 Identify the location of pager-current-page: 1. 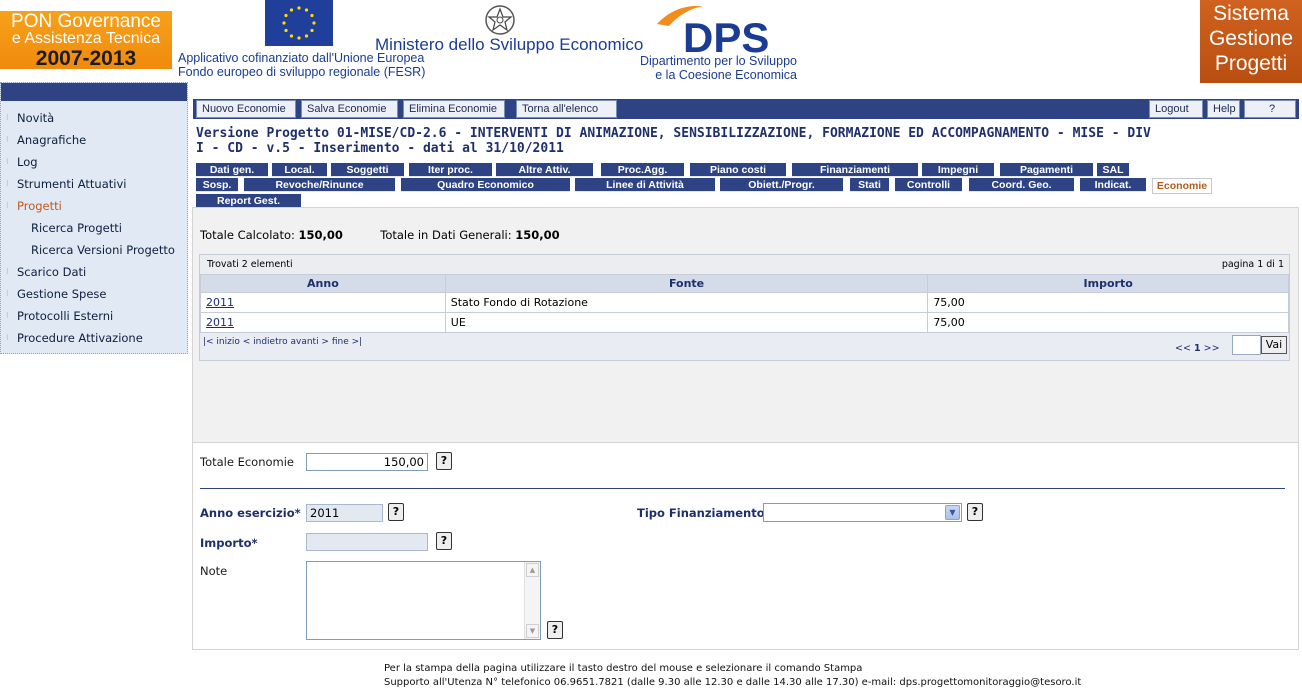
(1197, 348).